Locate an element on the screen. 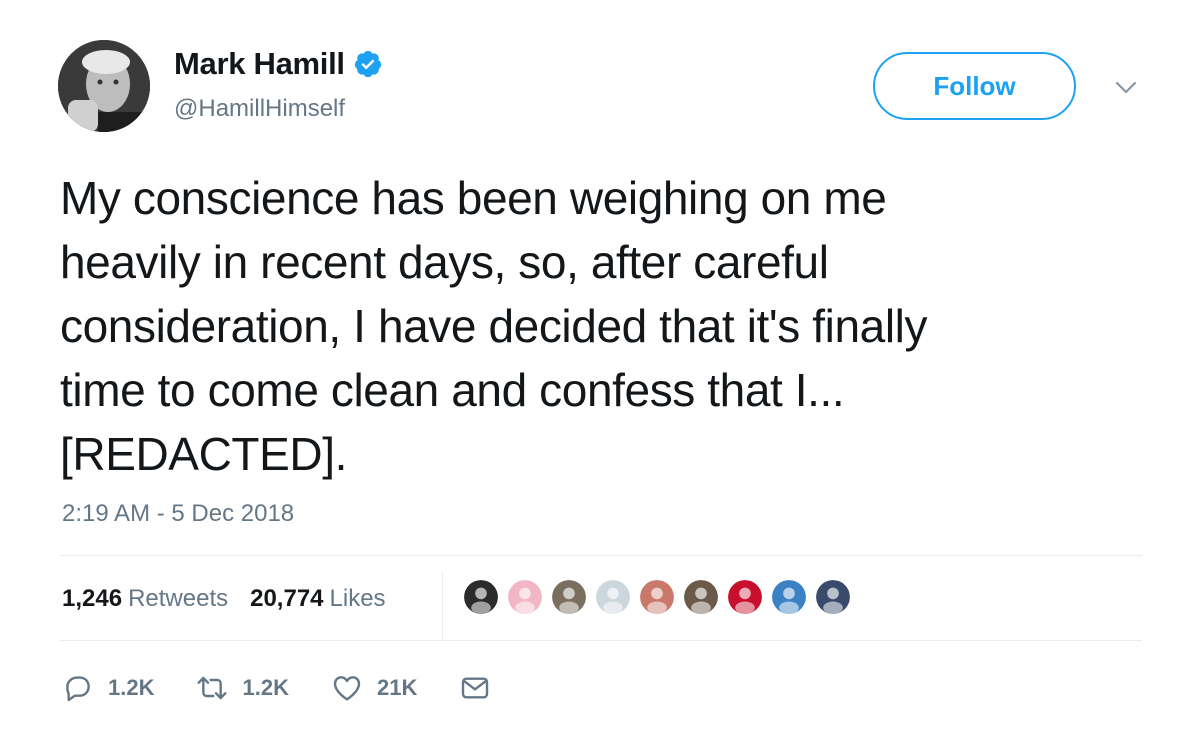  author-avatar is located at coordinates (104, 86).